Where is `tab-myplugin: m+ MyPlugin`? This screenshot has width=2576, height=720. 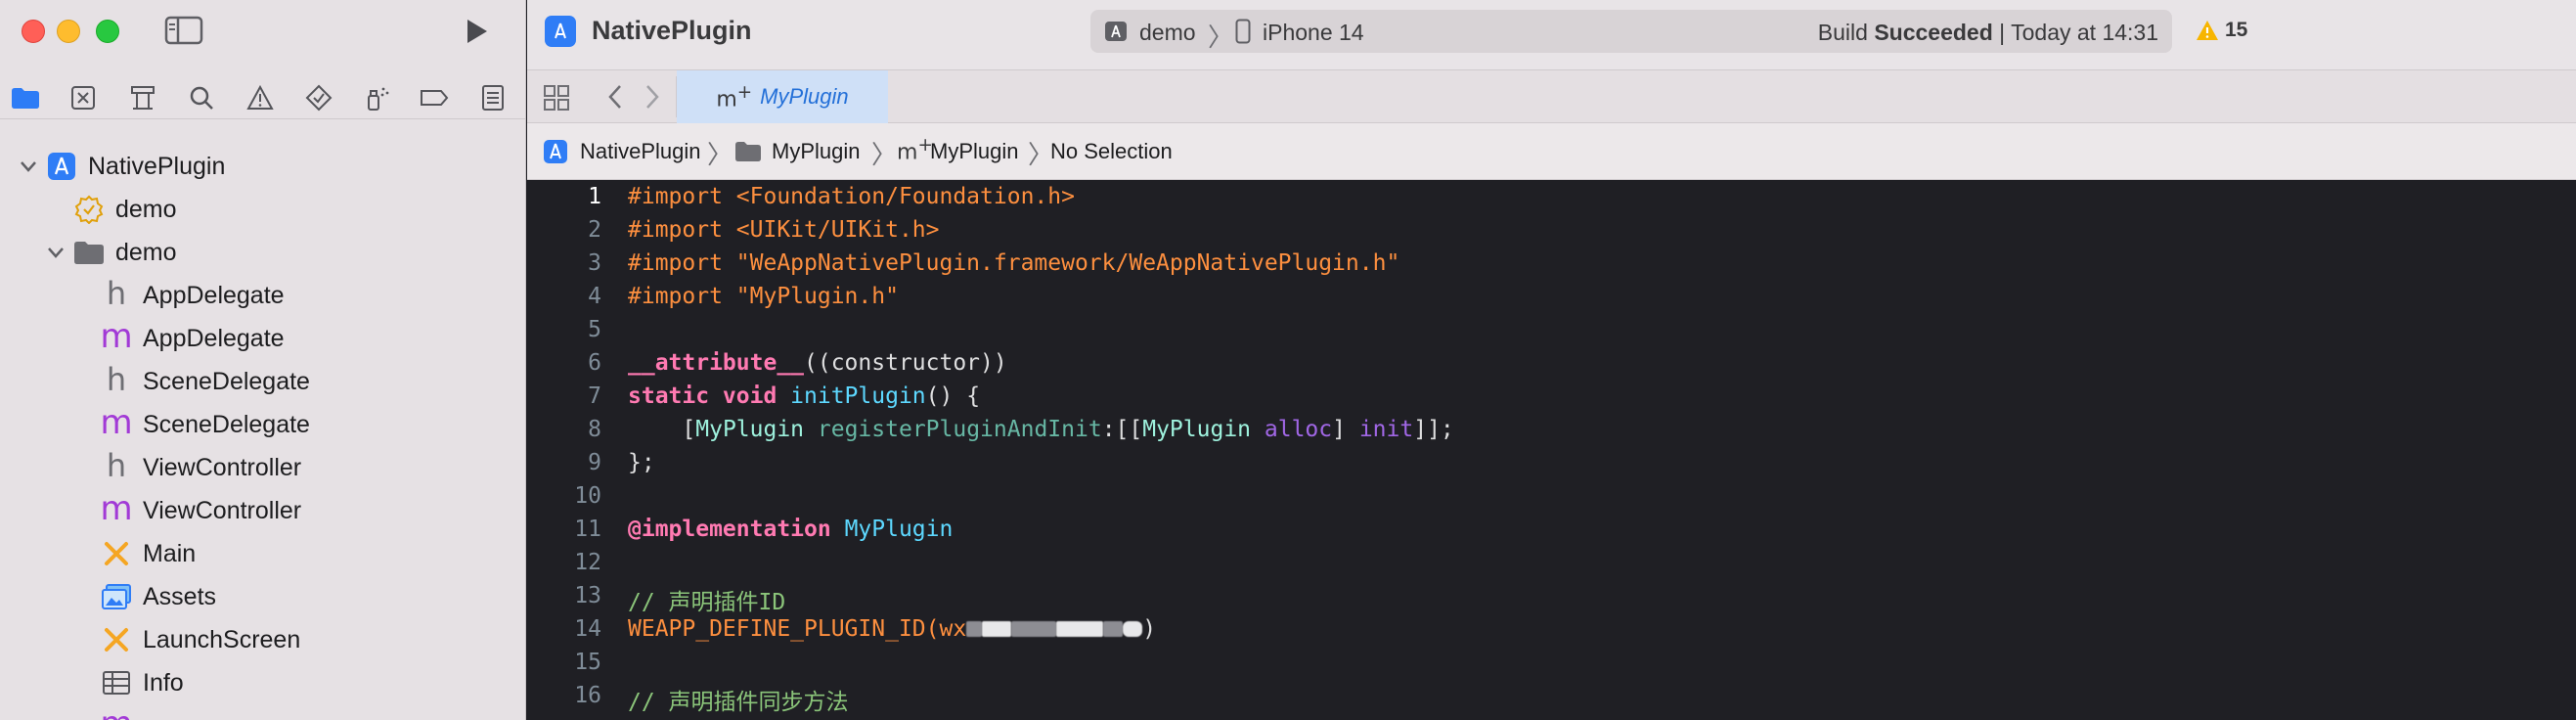 tab-myplugin: m+ MyPlugin is located at coordinates (782, 96).